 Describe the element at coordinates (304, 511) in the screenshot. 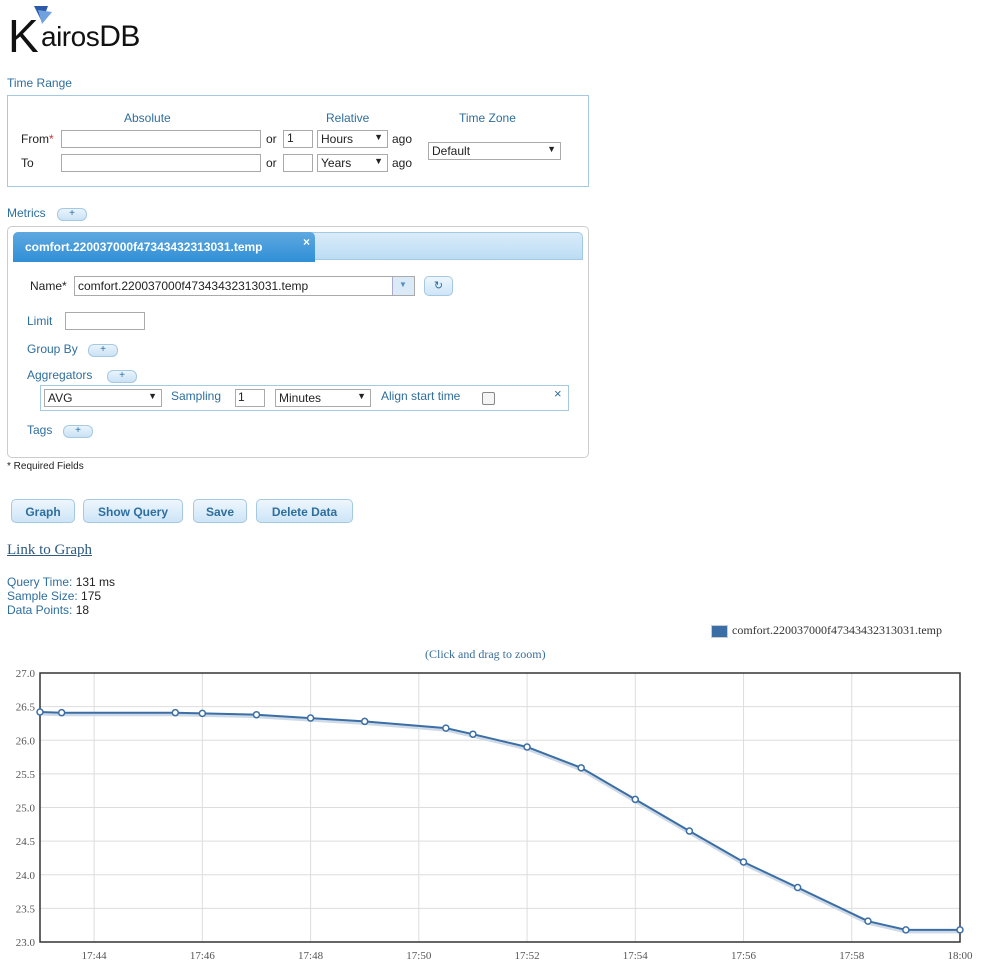

I see `delete-data-button: Delete Data` at that location.